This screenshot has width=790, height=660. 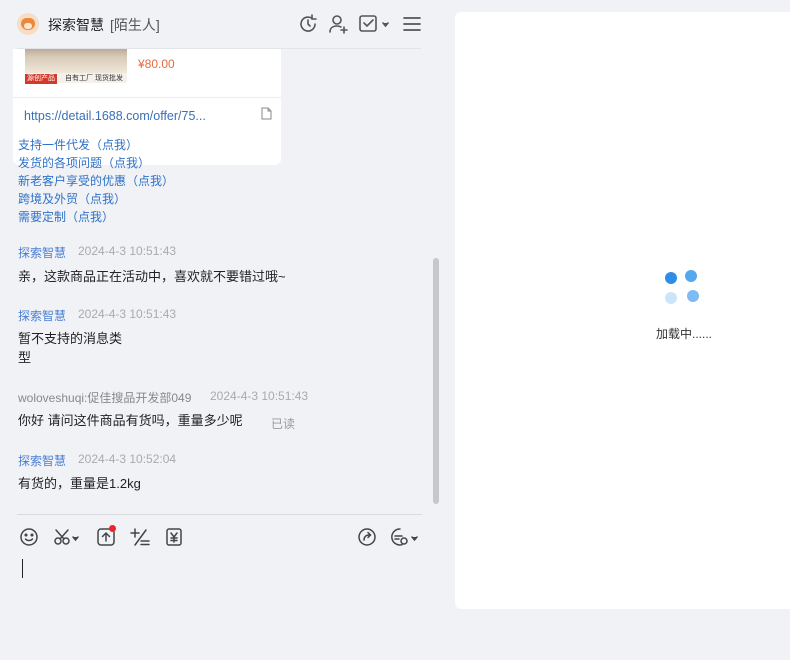 What do you see at coordinates (72, 198) in the screenshot?
I see `quick-link-crossborder: 跨境及外贸（点我）` at bounding box center [72, 198].